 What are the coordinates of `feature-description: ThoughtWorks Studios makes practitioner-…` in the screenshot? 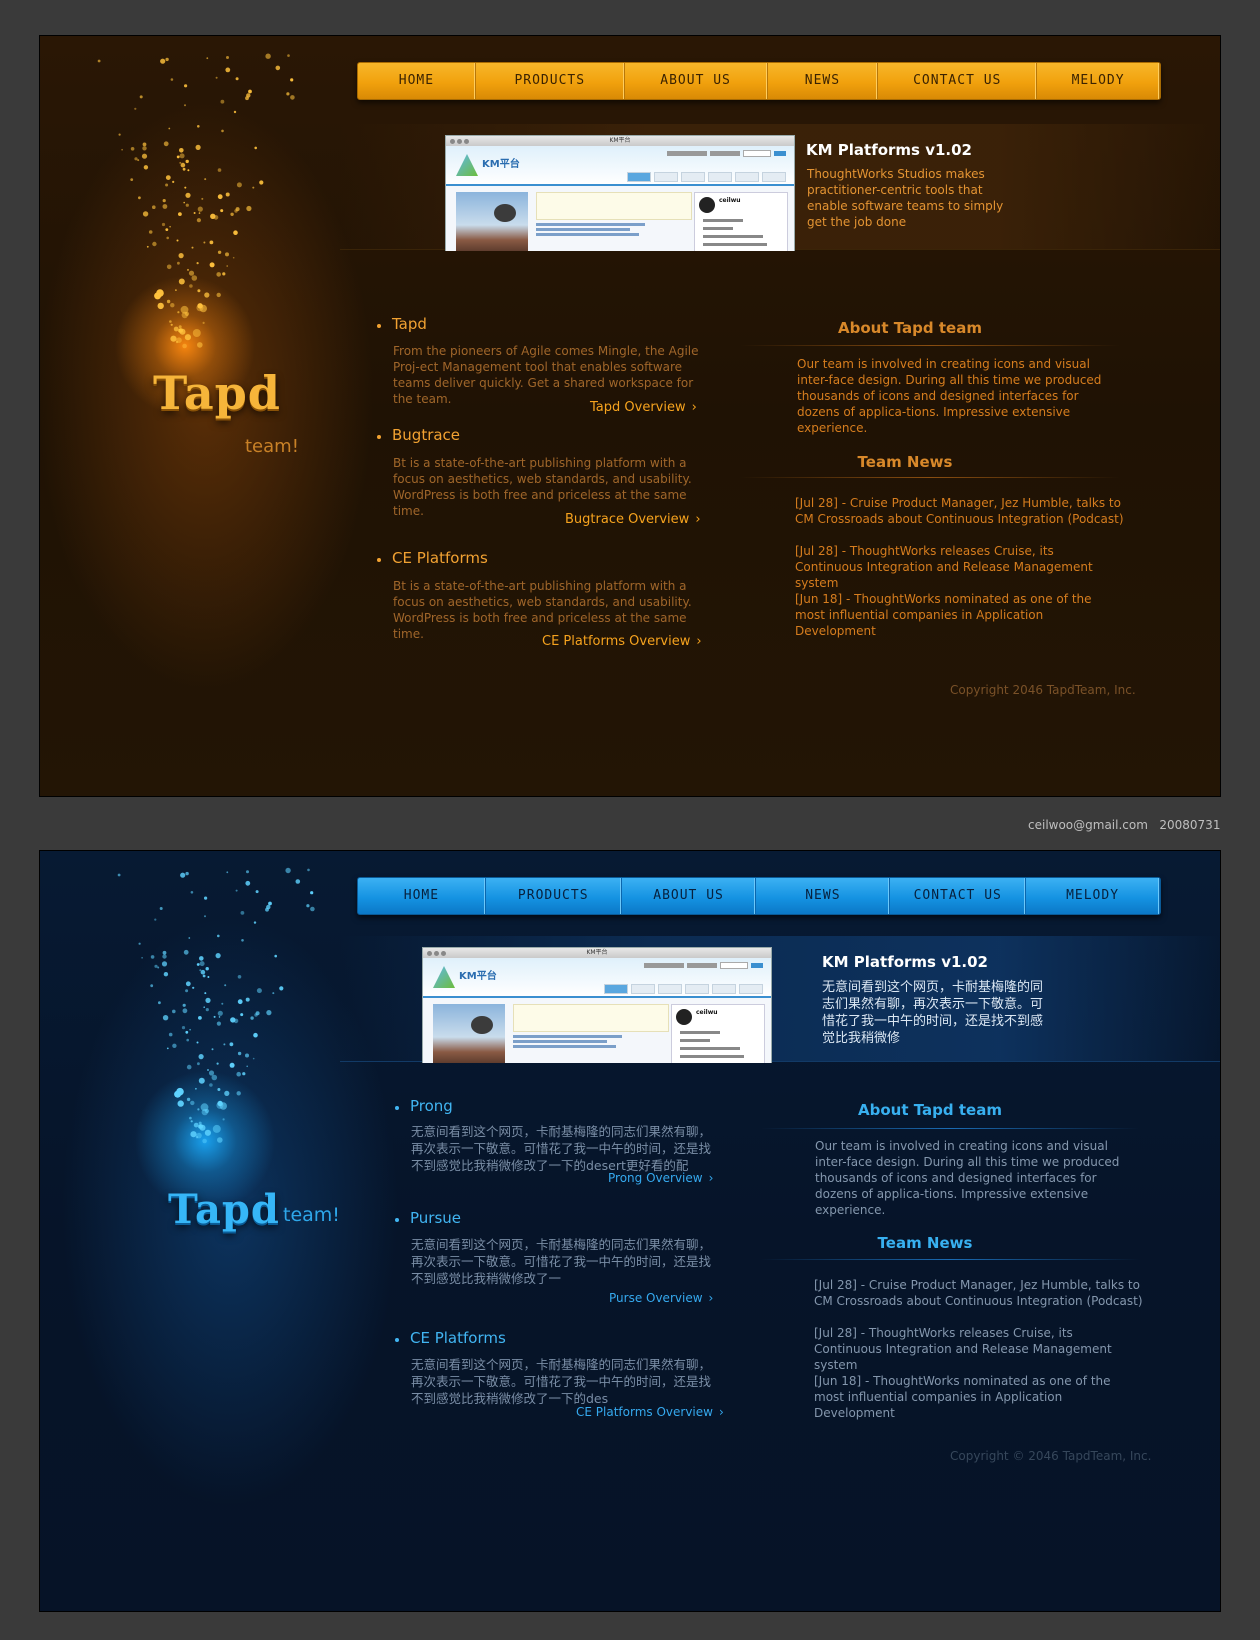 It's located at (905, 198).